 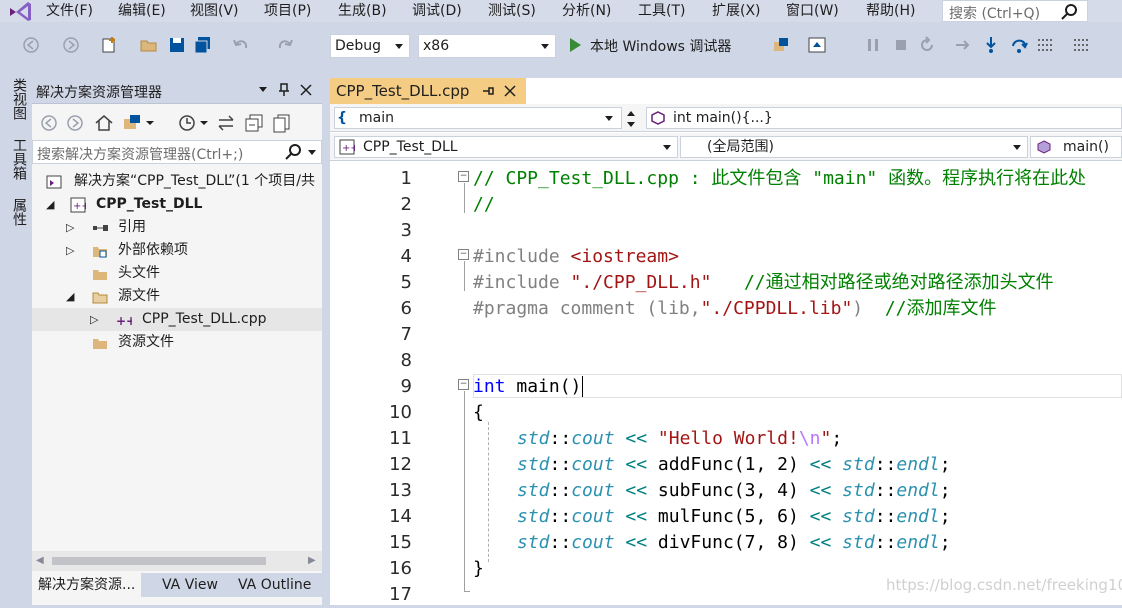 I want to click on solution-search-input: 搜索解决方案资源管理器(Ctrl+;), so click(x=177, y=152).